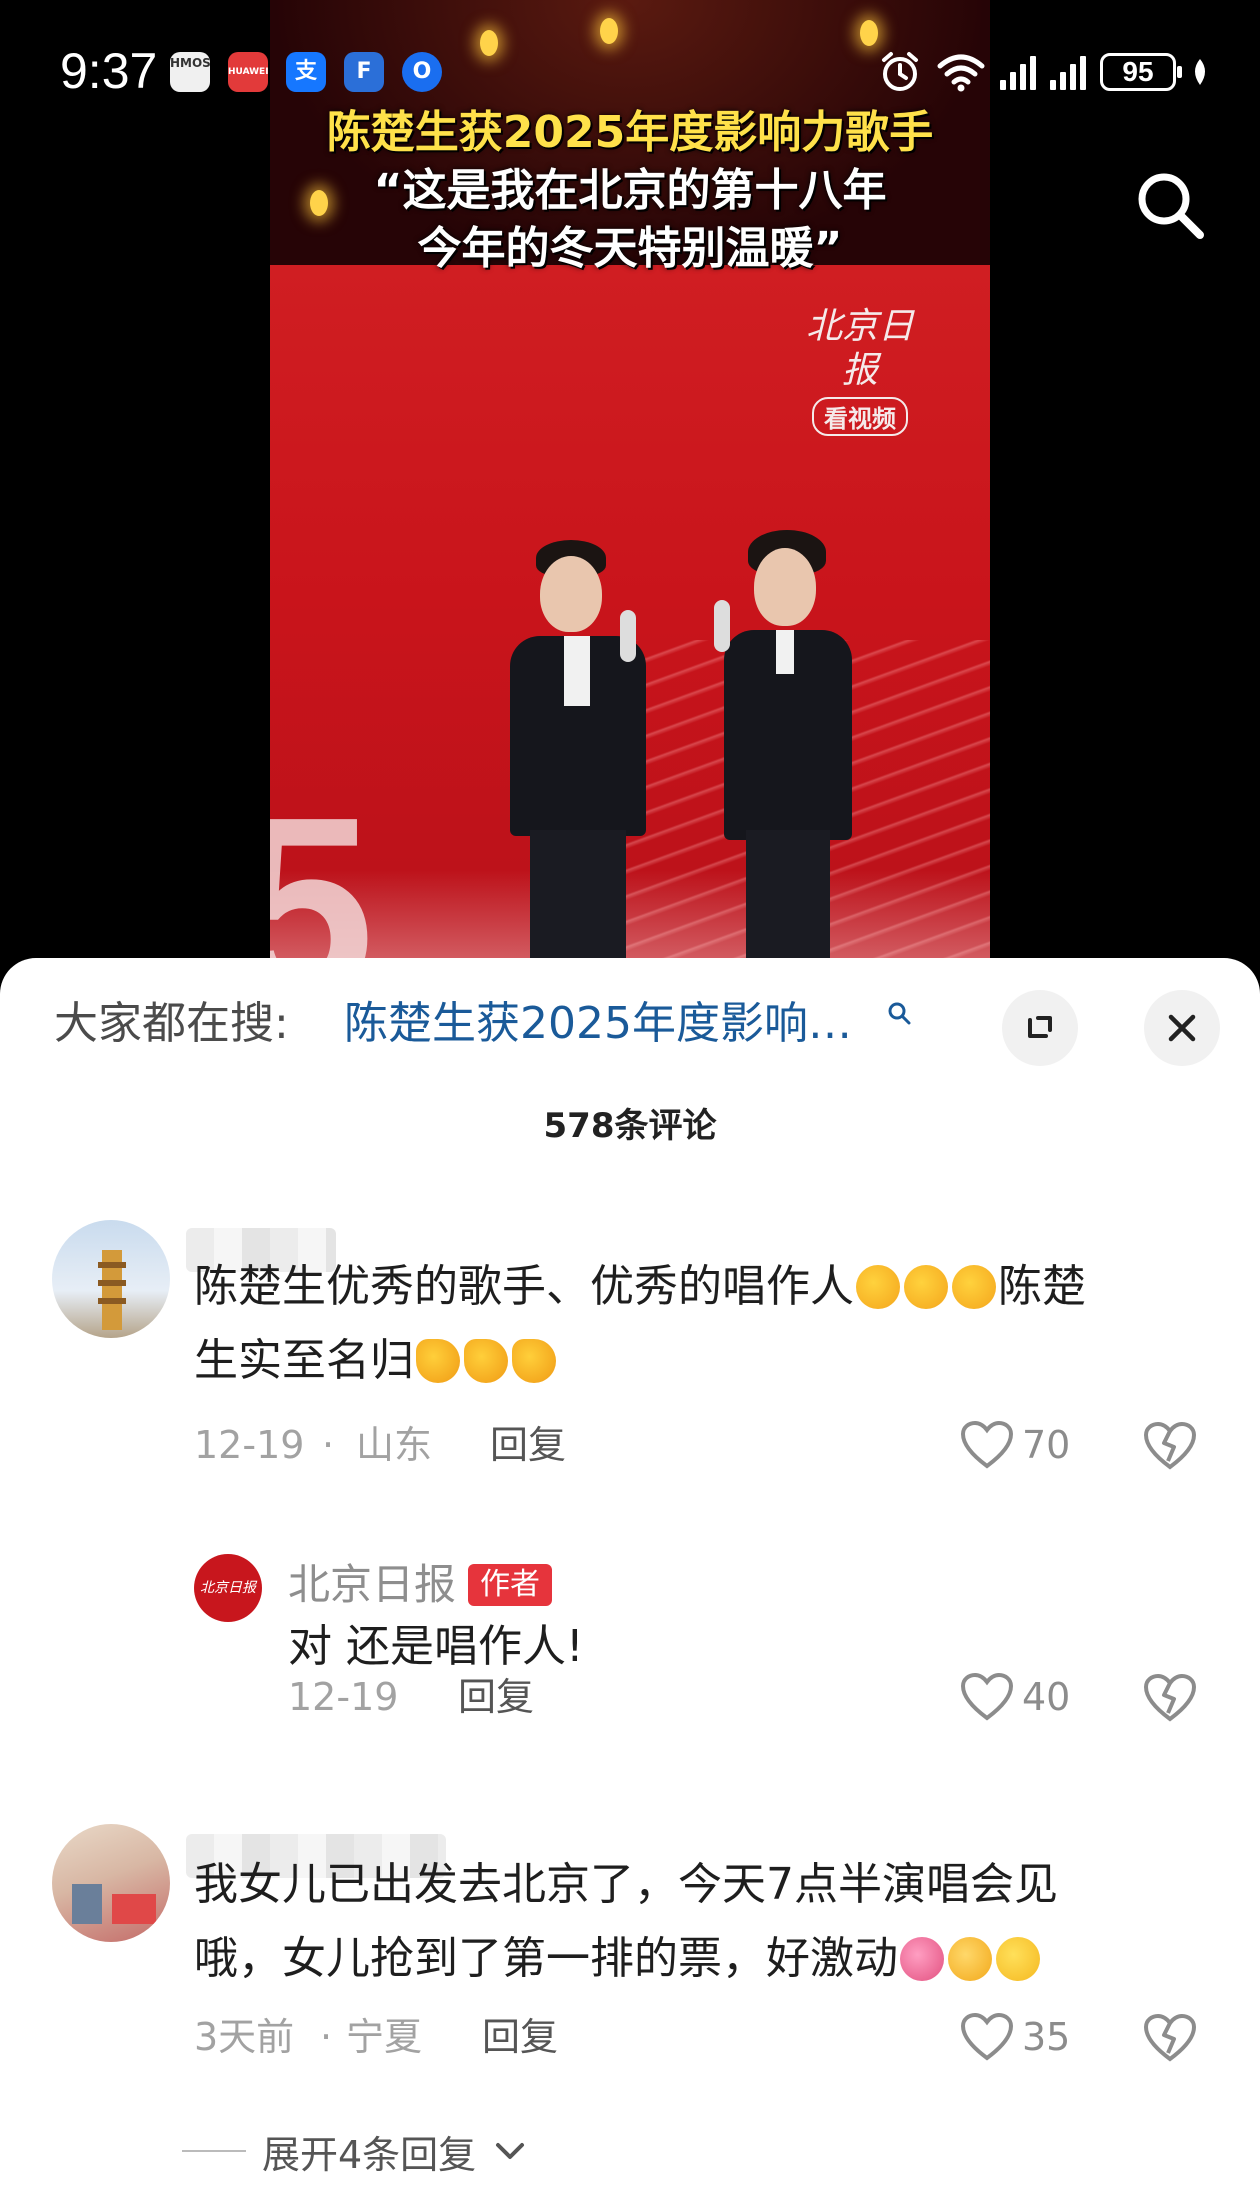 The width and height of the screenshot is (1260, 2205). I want to click on comment-text-part: 我女儿已出发去北京了，今天7点半演唱会见, so click(626, 1884).